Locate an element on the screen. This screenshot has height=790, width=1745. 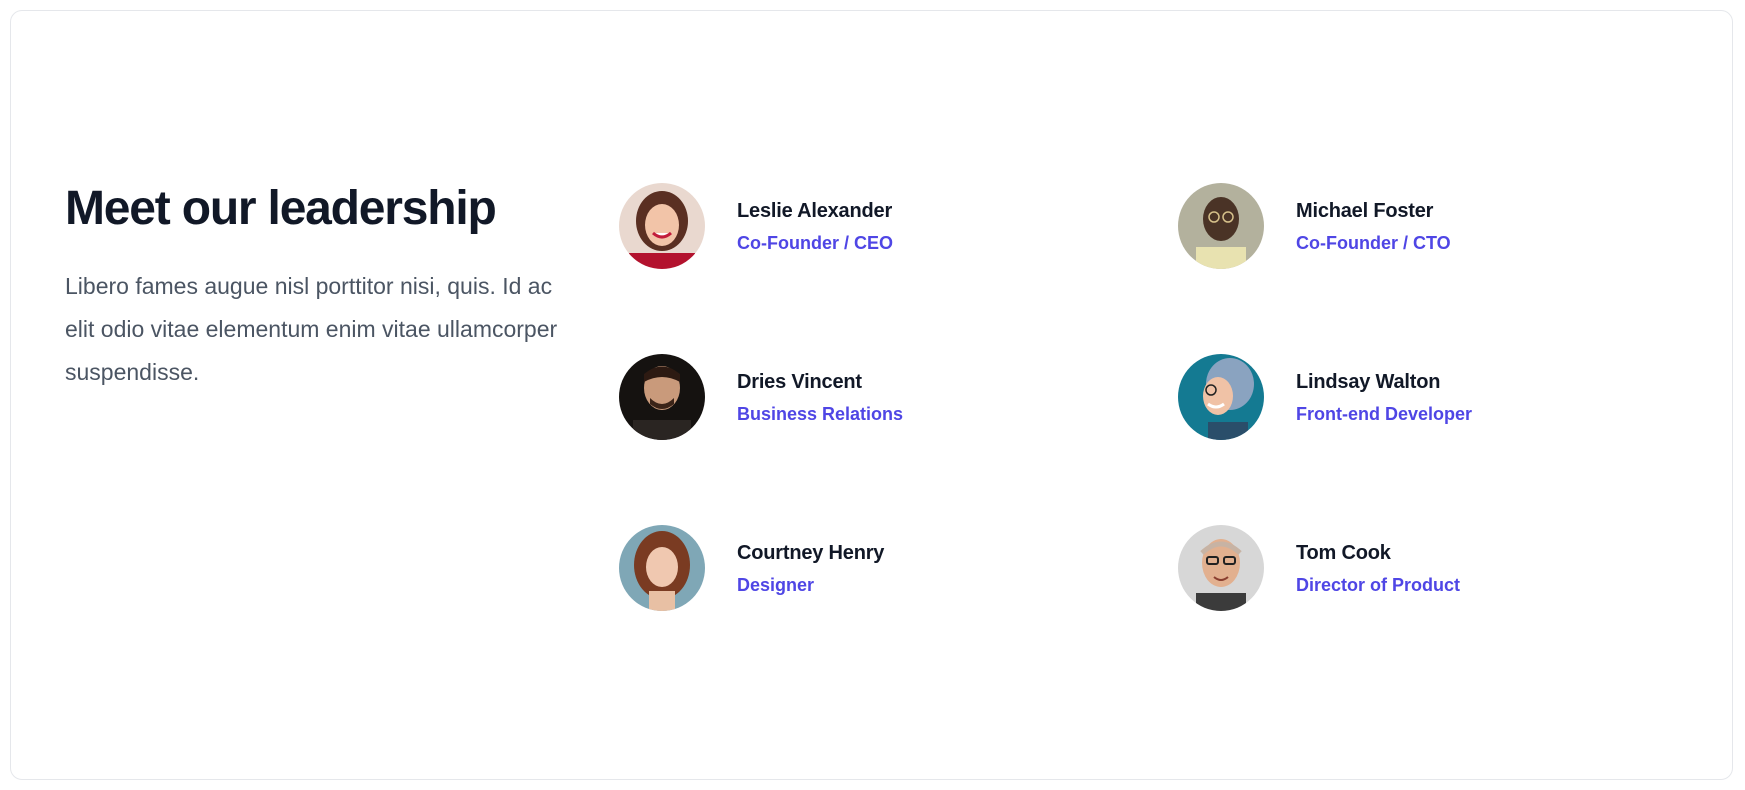
person-meta: Lindsay Walton Front-end Developer is located at coordinates (1384, 397).